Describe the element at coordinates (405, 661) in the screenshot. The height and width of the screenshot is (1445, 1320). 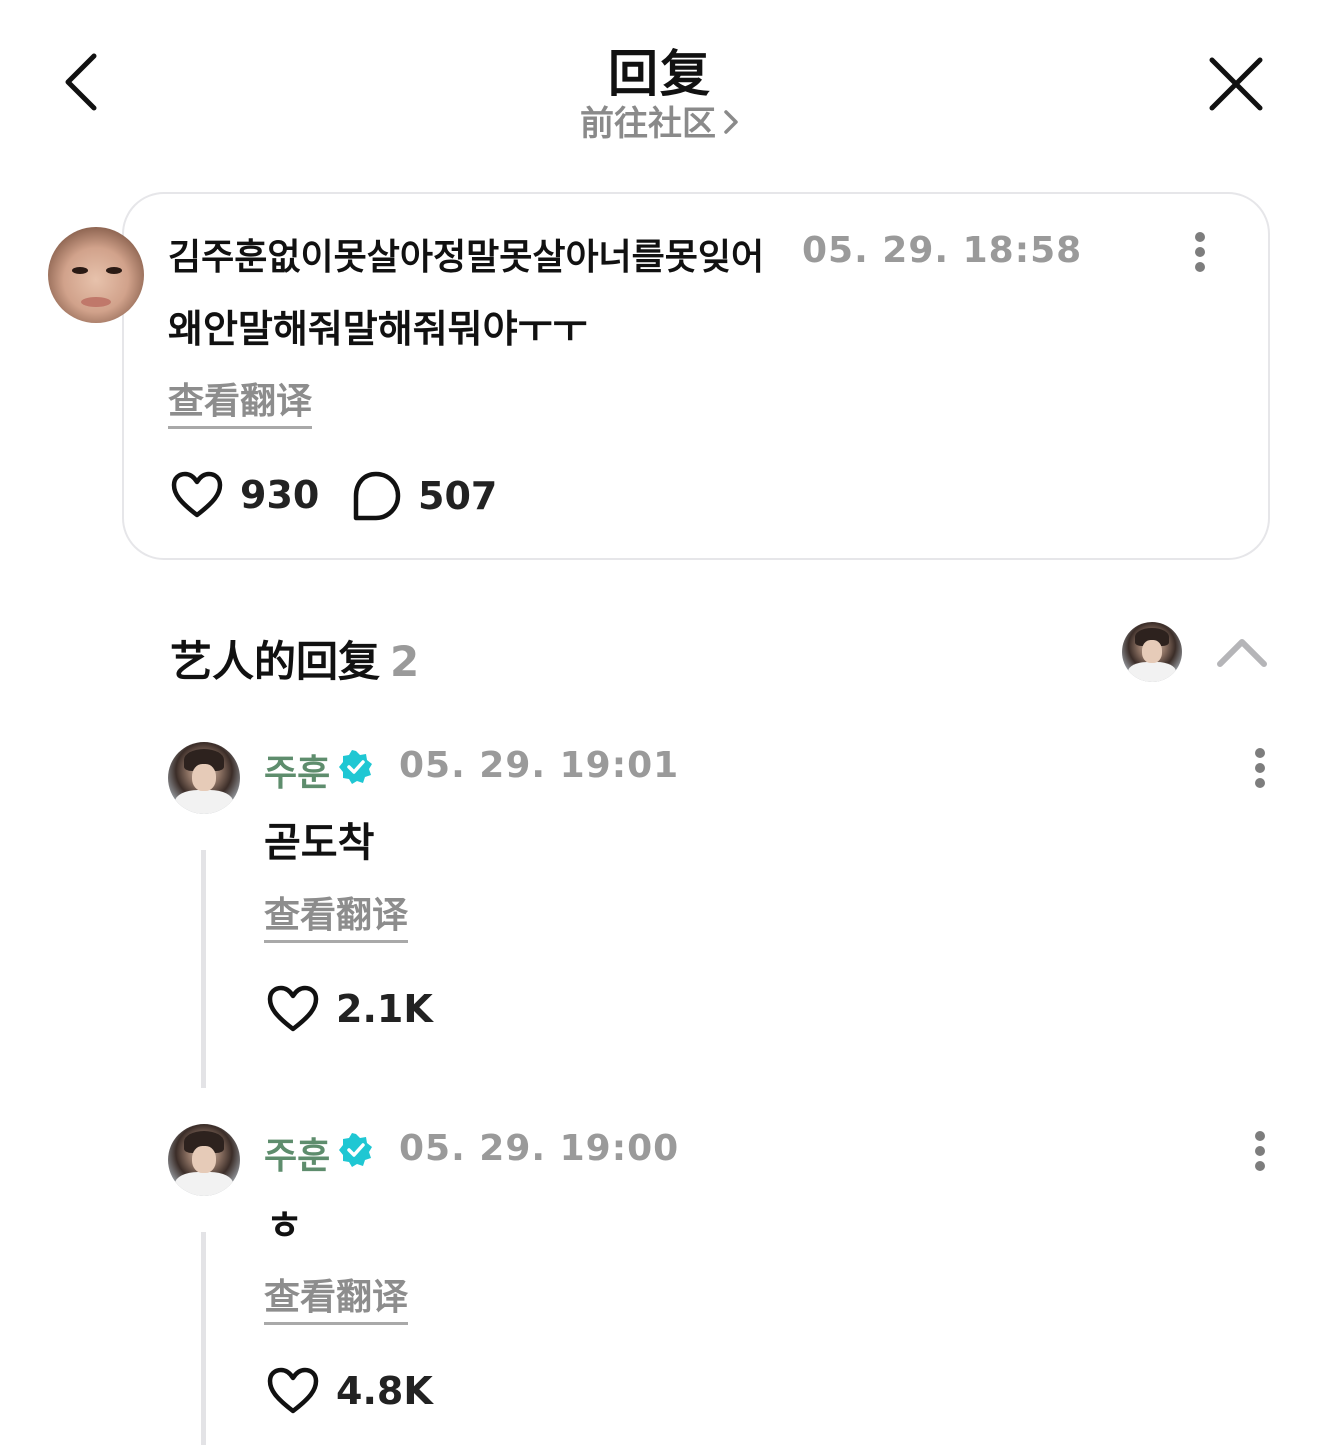
I see `artist-replies-count: 2` at that location.